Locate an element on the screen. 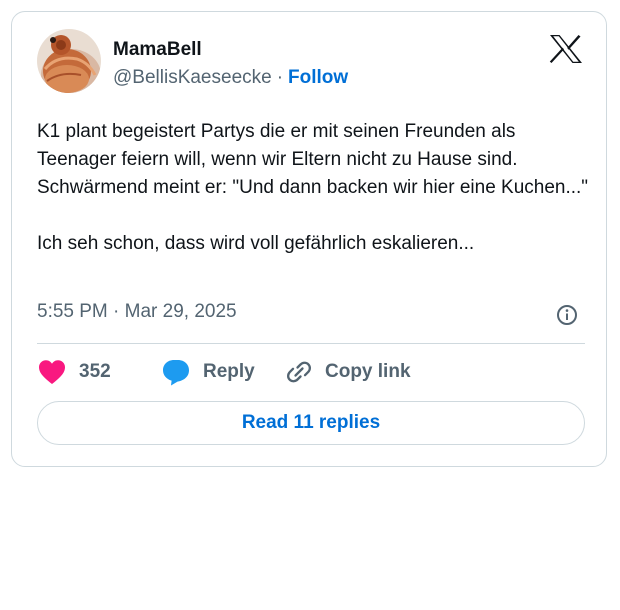 The width and height of the screenshot is (620, 610). link-icon is located at coordinates (299, 372).